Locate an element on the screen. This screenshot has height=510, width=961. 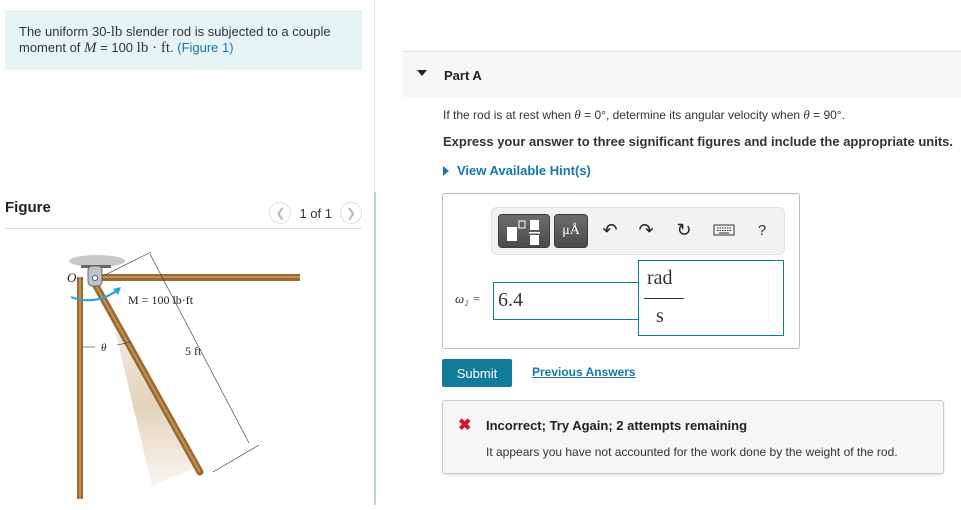
view-hints-link: View Available Hint(s) is located at coordinates (517, 170).